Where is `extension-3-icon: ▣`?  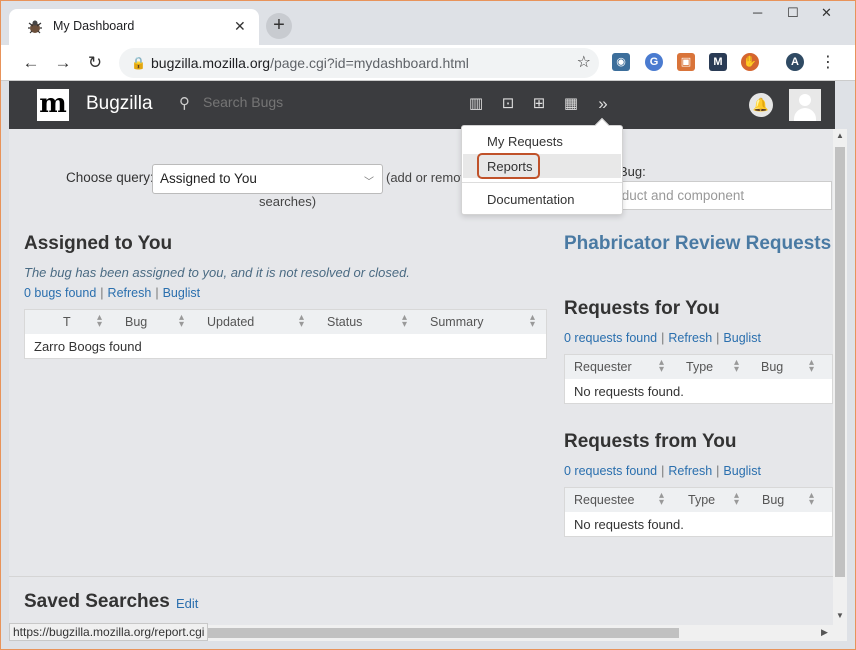
extension-3-icon: ▣ is located at coordinates (686, 62).